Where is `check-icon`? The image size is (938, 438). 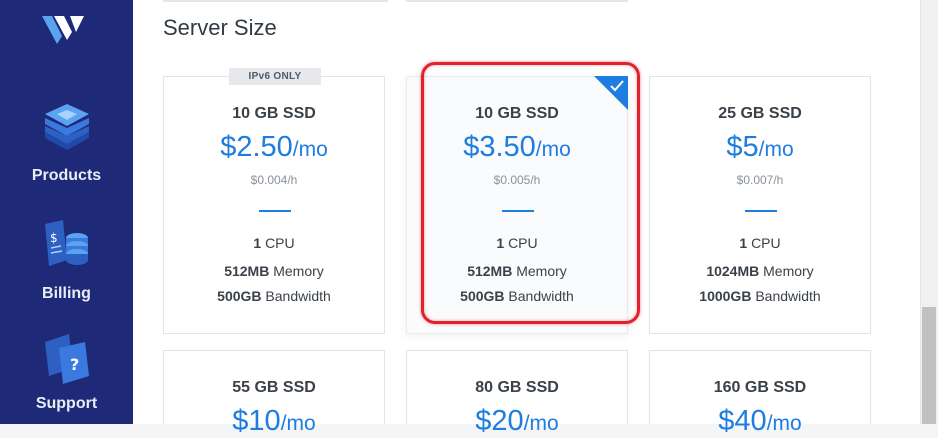
check-icon is located at coordinates (617, 86).